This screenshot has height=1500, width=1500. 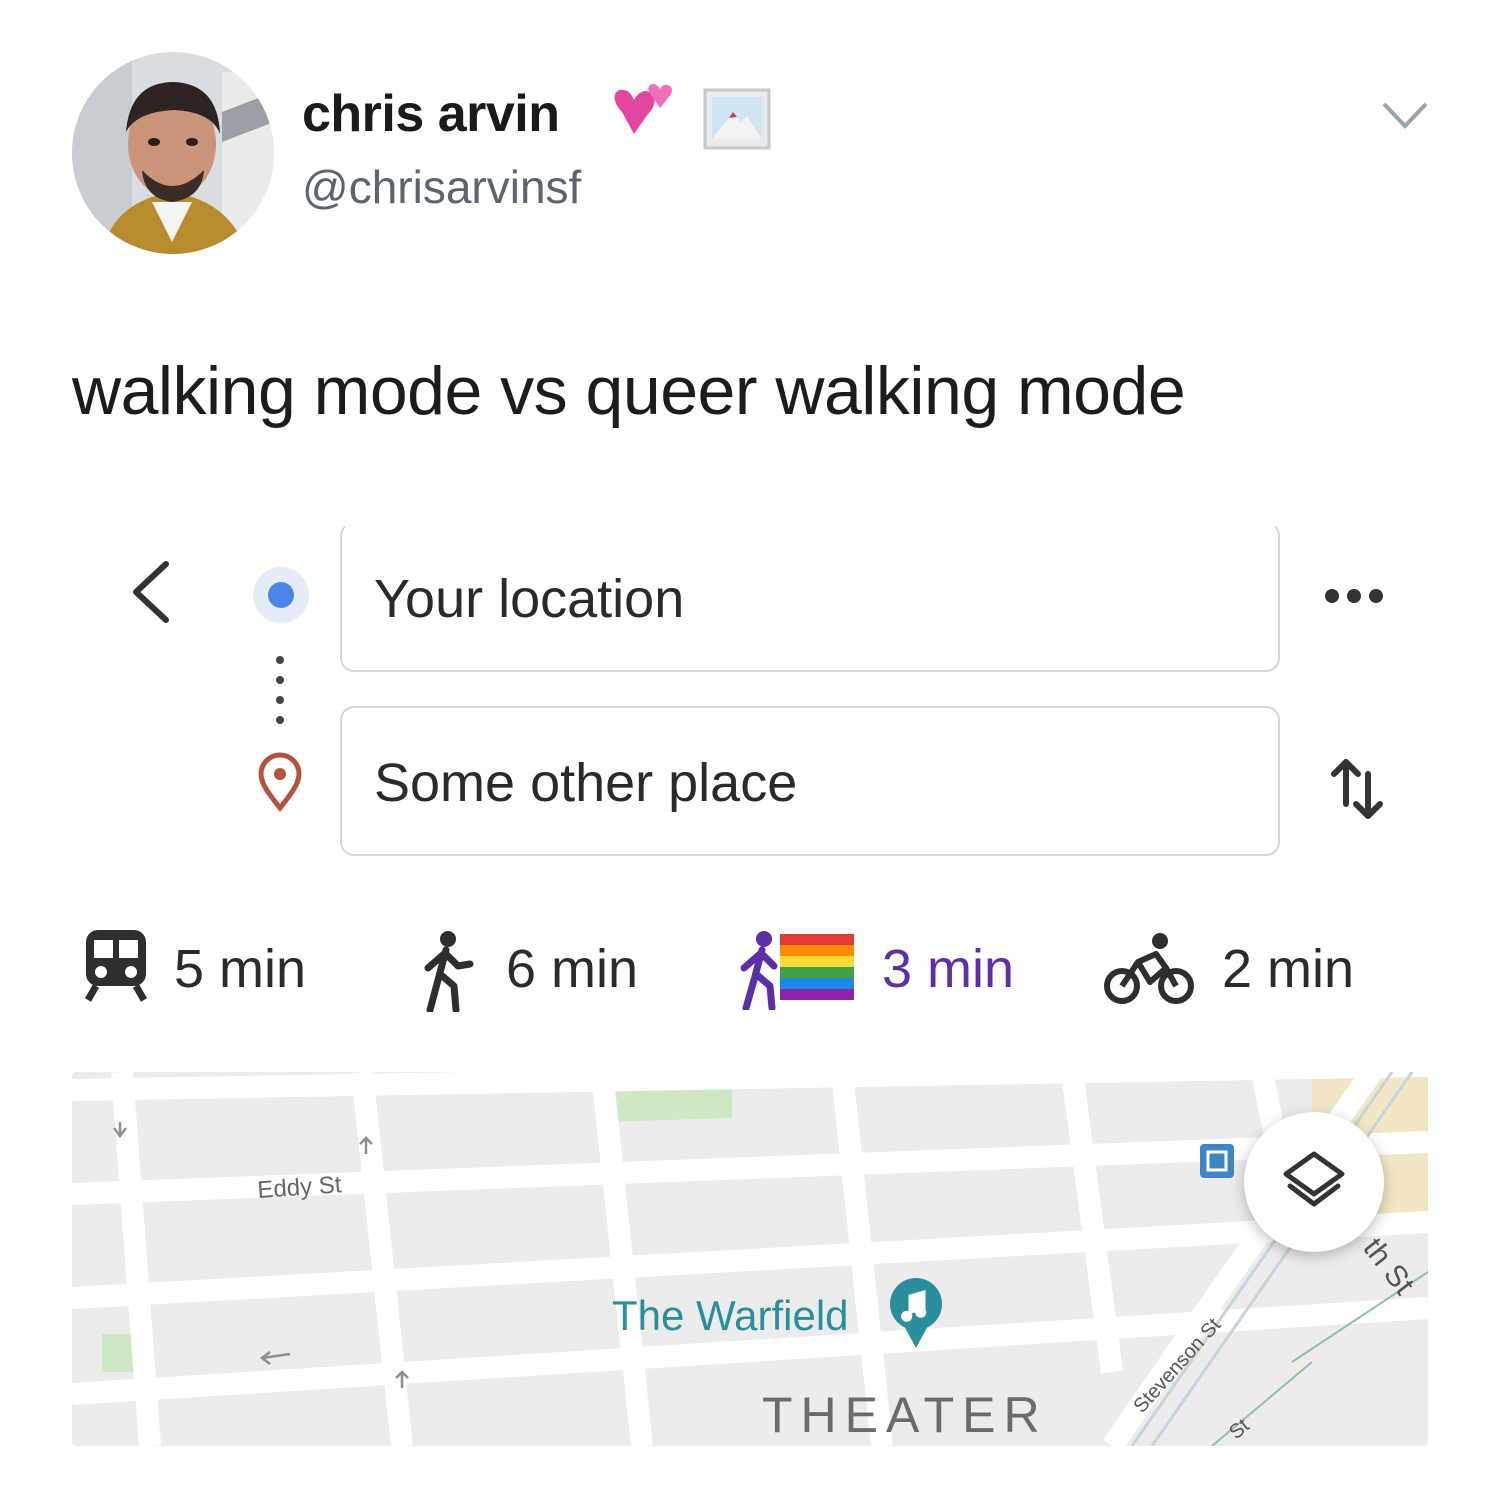 What do you see at coordinates (240, 969) in the screenshot?
I see `transit-duration: 5 min` at bounding box center [240, 969].